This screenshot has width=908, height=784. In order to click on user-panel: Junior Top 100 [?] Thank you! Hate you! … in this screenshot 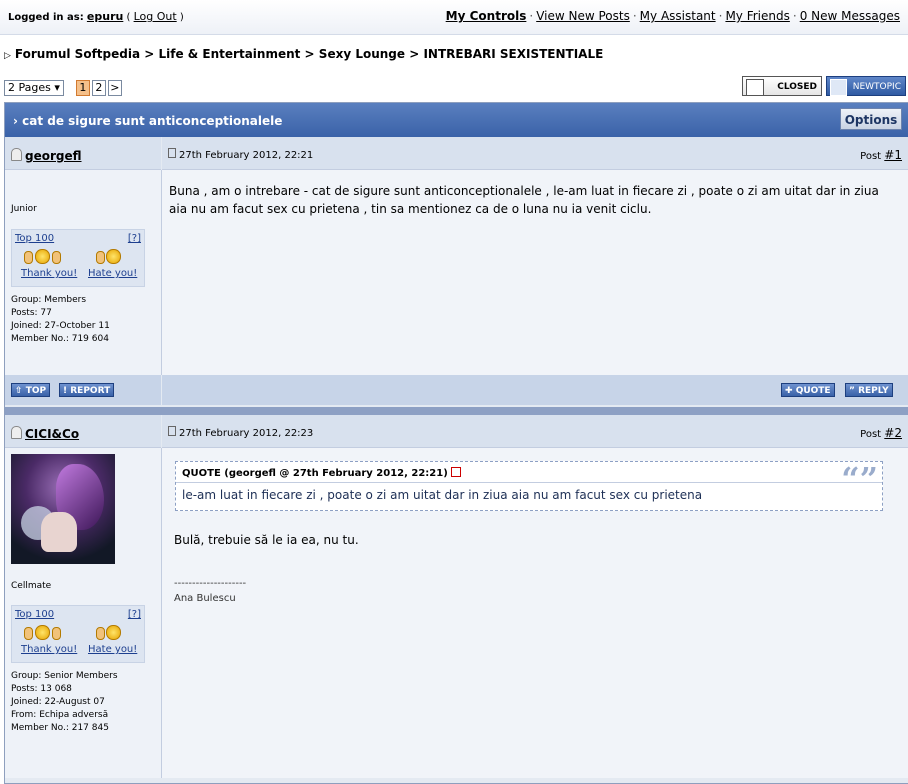, I will do `click(83, 272)`.